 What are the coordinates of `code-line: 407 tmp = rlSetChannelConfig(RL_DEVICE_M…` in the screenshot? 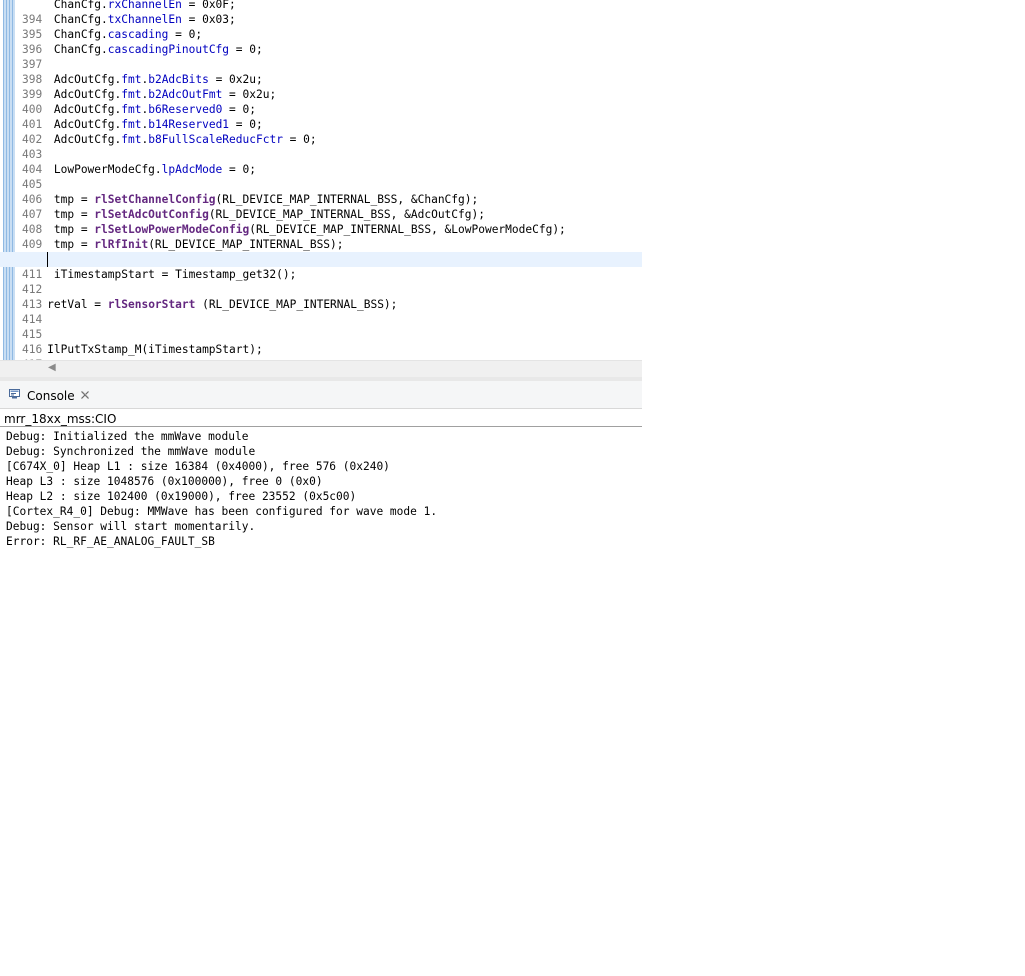 It's located at (321, 206).